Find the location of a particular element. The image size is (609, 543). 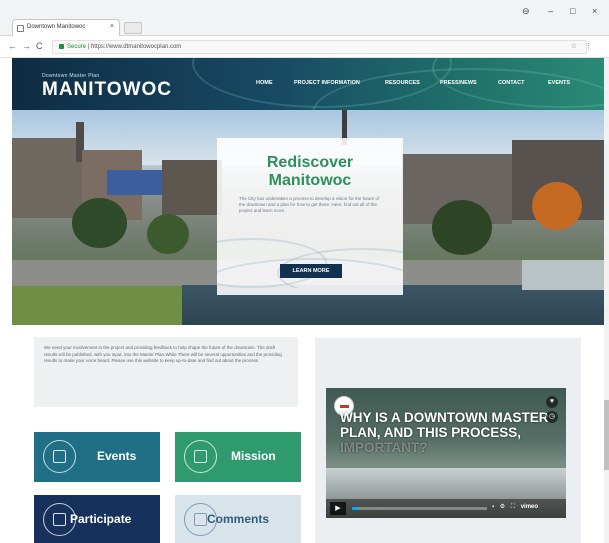

events-label: Events is located at coordinates (117, 456).